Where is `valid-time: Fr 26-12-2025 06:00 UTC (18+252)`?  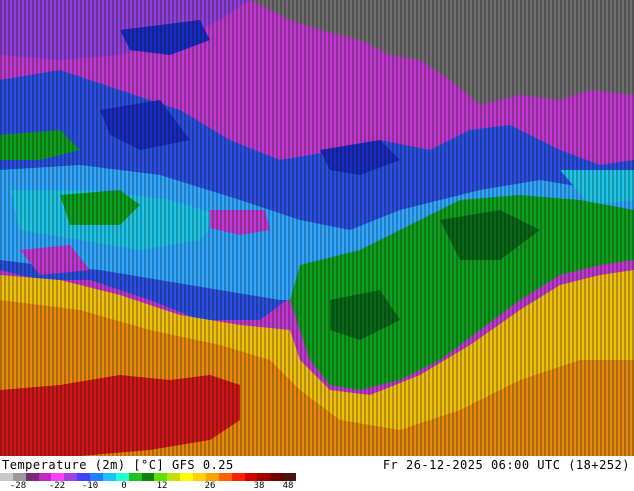
valid-time: Fr 26-12-2025 06:00 UTC (18+252) is located at coordinates (506, 465).